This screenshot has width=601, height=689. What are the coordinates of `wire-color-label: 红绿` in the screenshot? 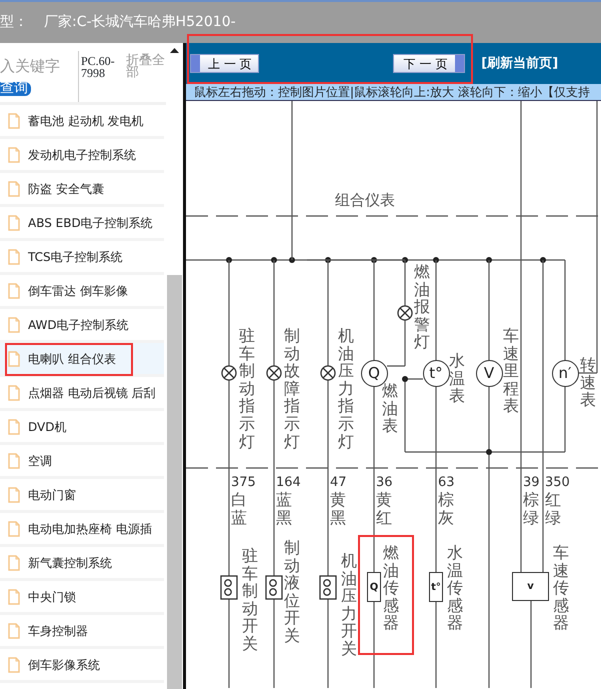 It's located at (553, 508).